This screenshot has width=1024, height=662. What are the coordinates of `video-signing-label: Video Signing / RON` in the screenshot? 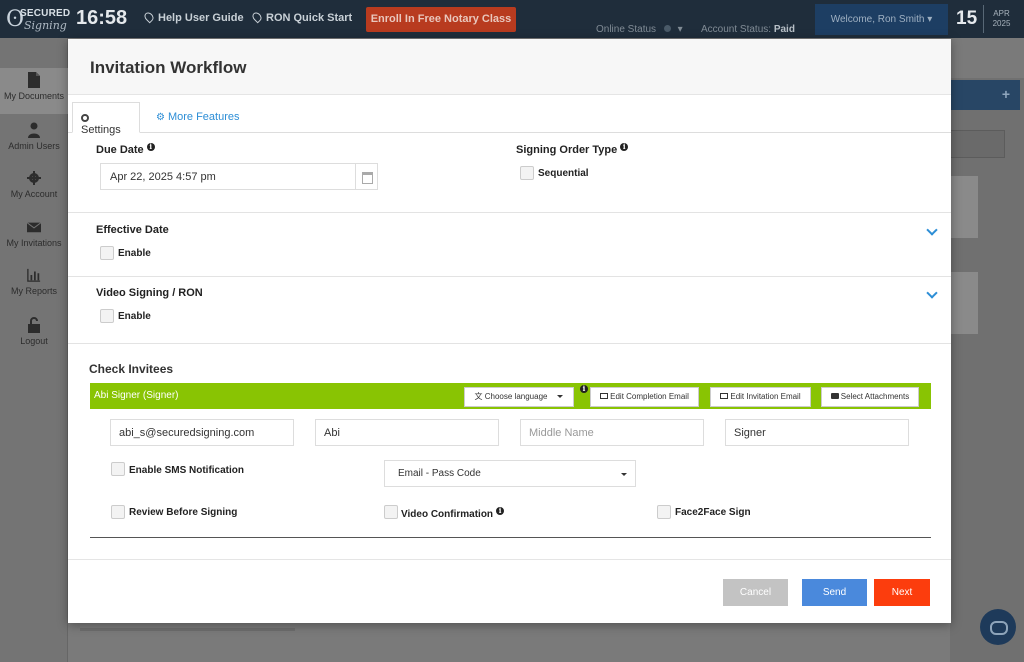 It's located at (149, 293).